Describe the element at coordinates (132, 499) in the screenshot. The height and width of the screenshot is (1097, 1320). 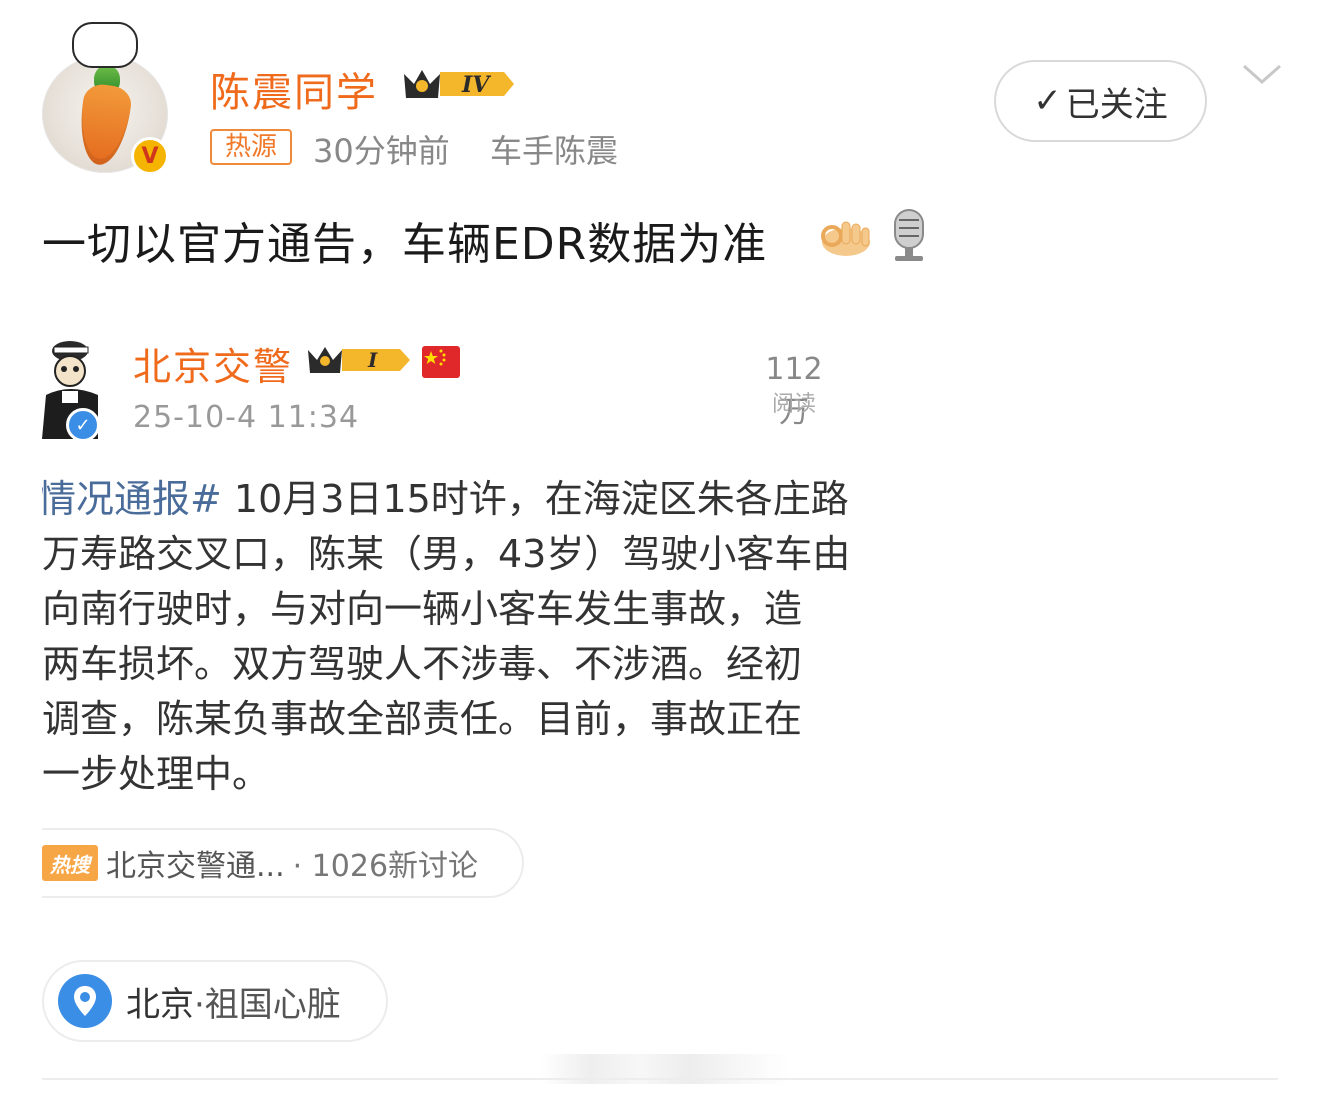
I see `hashtag-link: 情况通报#` at that location.